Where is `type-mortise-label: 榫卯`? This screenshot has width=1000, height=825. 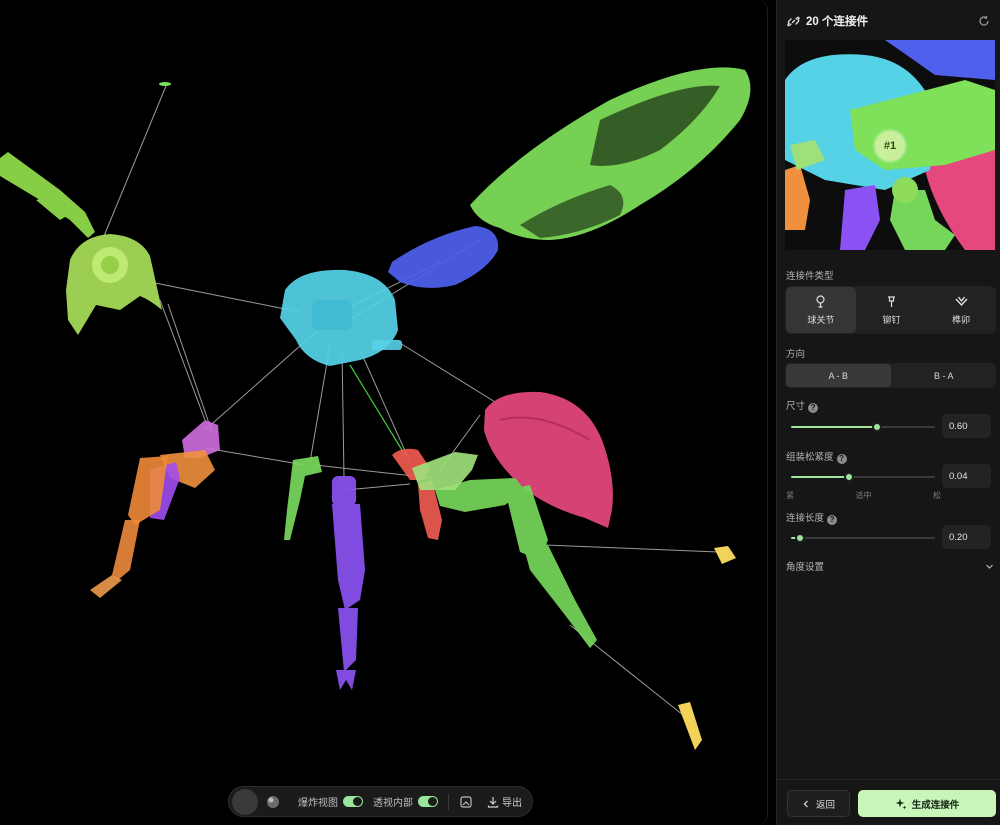
type-mortise-label: 榫卯 is located at coordinates (961, 319).